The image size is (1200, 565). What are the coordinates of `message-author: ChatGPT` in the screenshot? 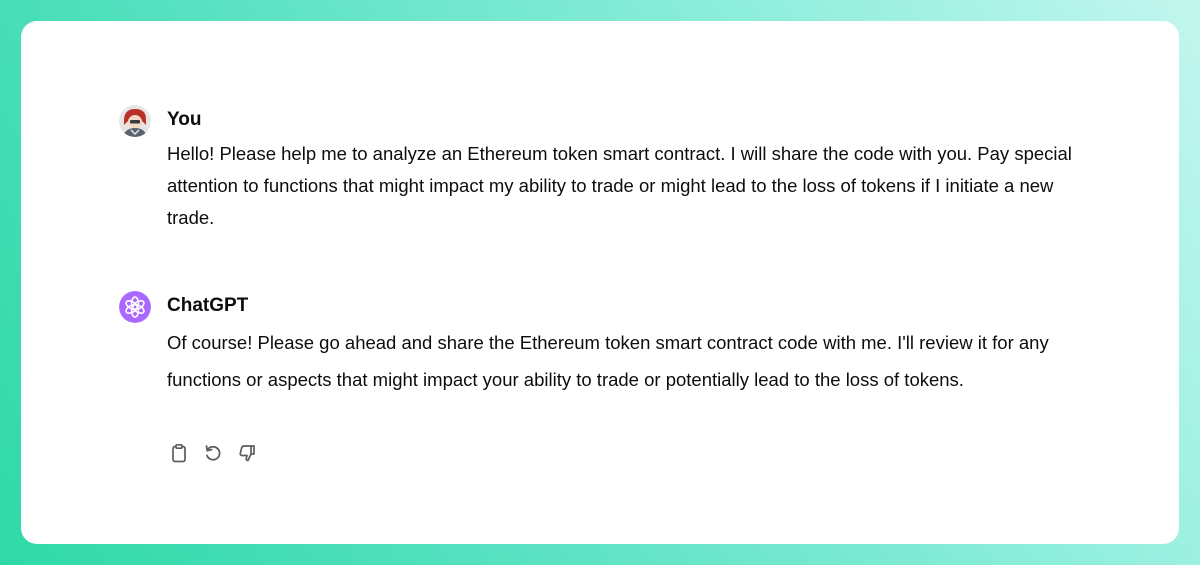 It's located at (208, 305).